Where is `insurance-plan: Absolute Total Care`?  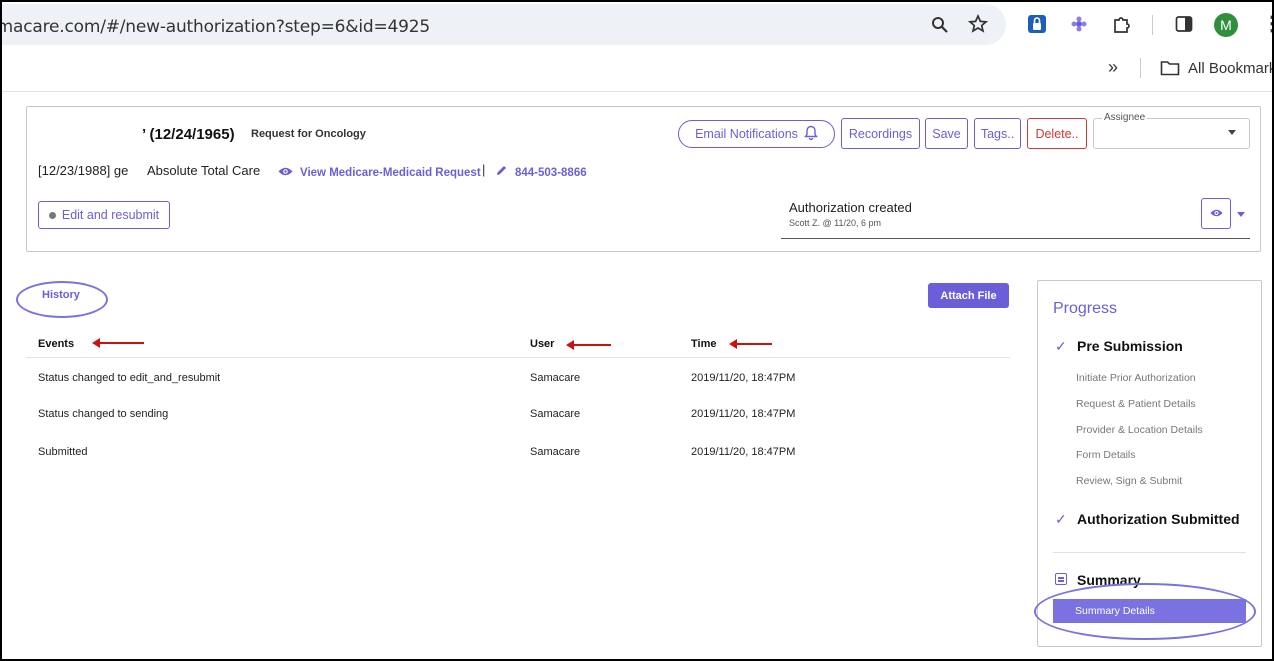
insurance-plan: Absolute Total Care is located at coordinates (204, 170).